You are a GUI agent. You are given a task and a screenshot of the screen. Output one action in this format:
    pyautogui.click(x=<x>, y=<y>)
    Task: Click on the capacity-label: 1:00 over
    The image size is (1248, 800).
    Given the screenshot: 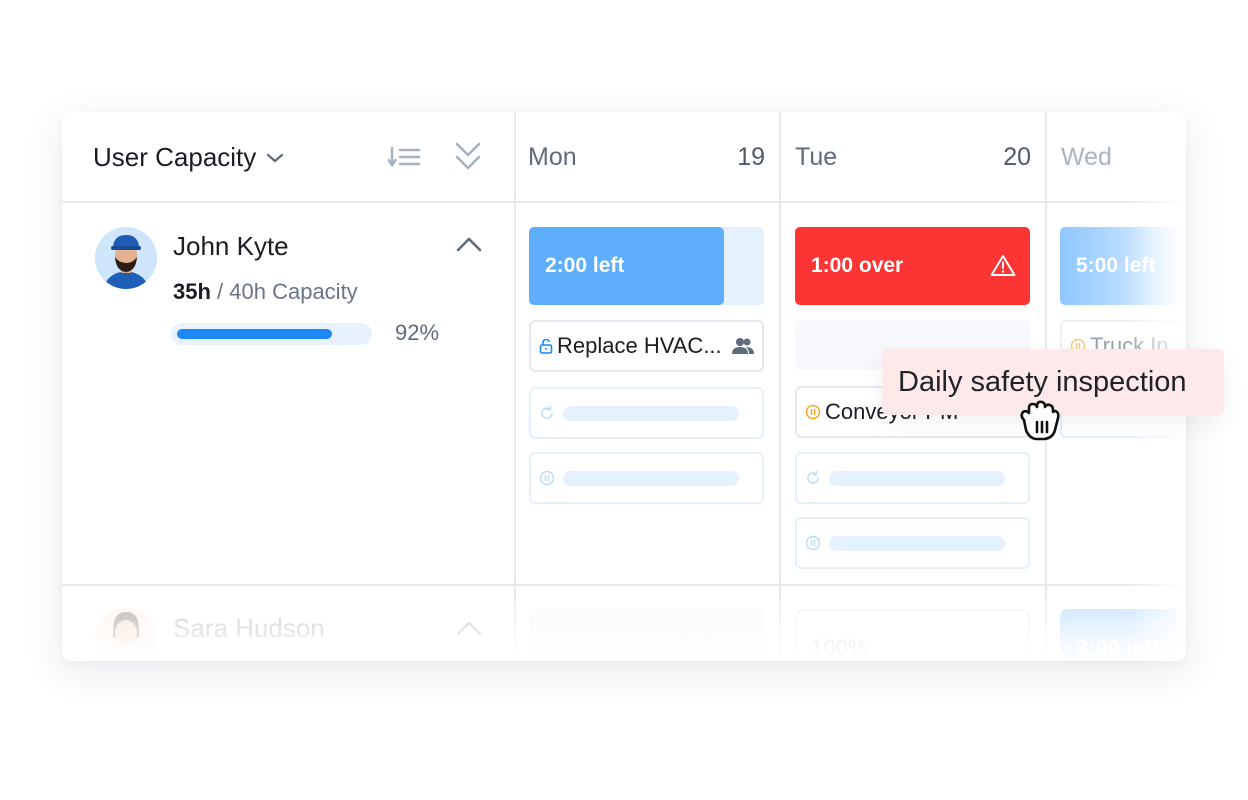 What is the action you would take?
    pyautogui.click(x=857, y=265)
    